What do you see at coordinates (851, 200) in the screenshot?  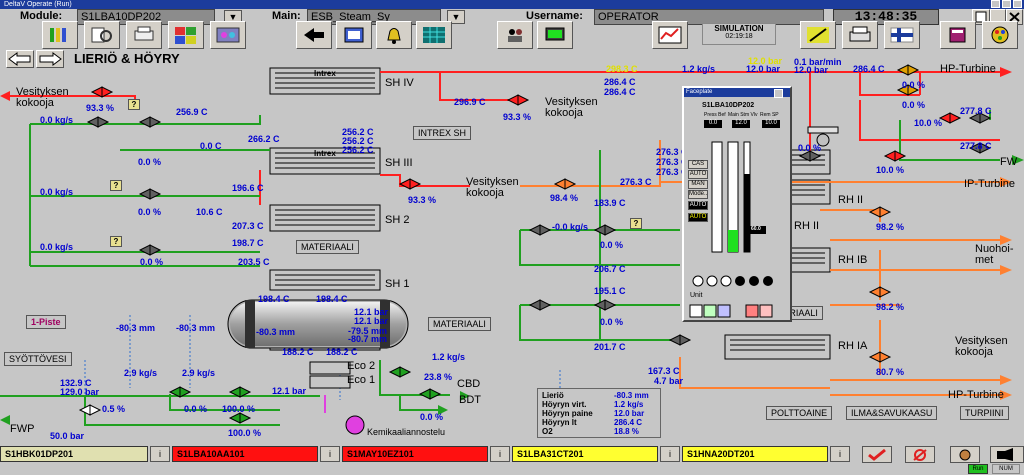 I see `rh2-label: RH II` at bounding box center [851, 200].